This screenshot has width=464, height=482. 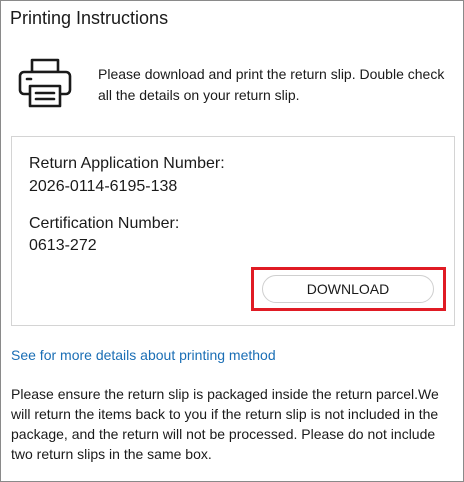 I want to click on printer-icon, so click(x=45, y=83).